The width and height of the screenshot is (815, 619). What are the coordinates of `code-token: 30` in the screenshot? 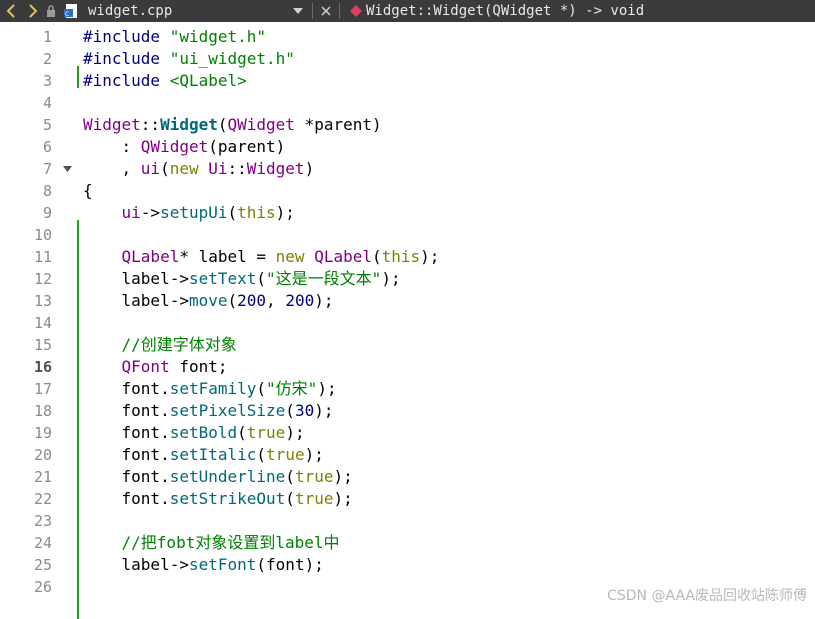 It's located at (304, 410).